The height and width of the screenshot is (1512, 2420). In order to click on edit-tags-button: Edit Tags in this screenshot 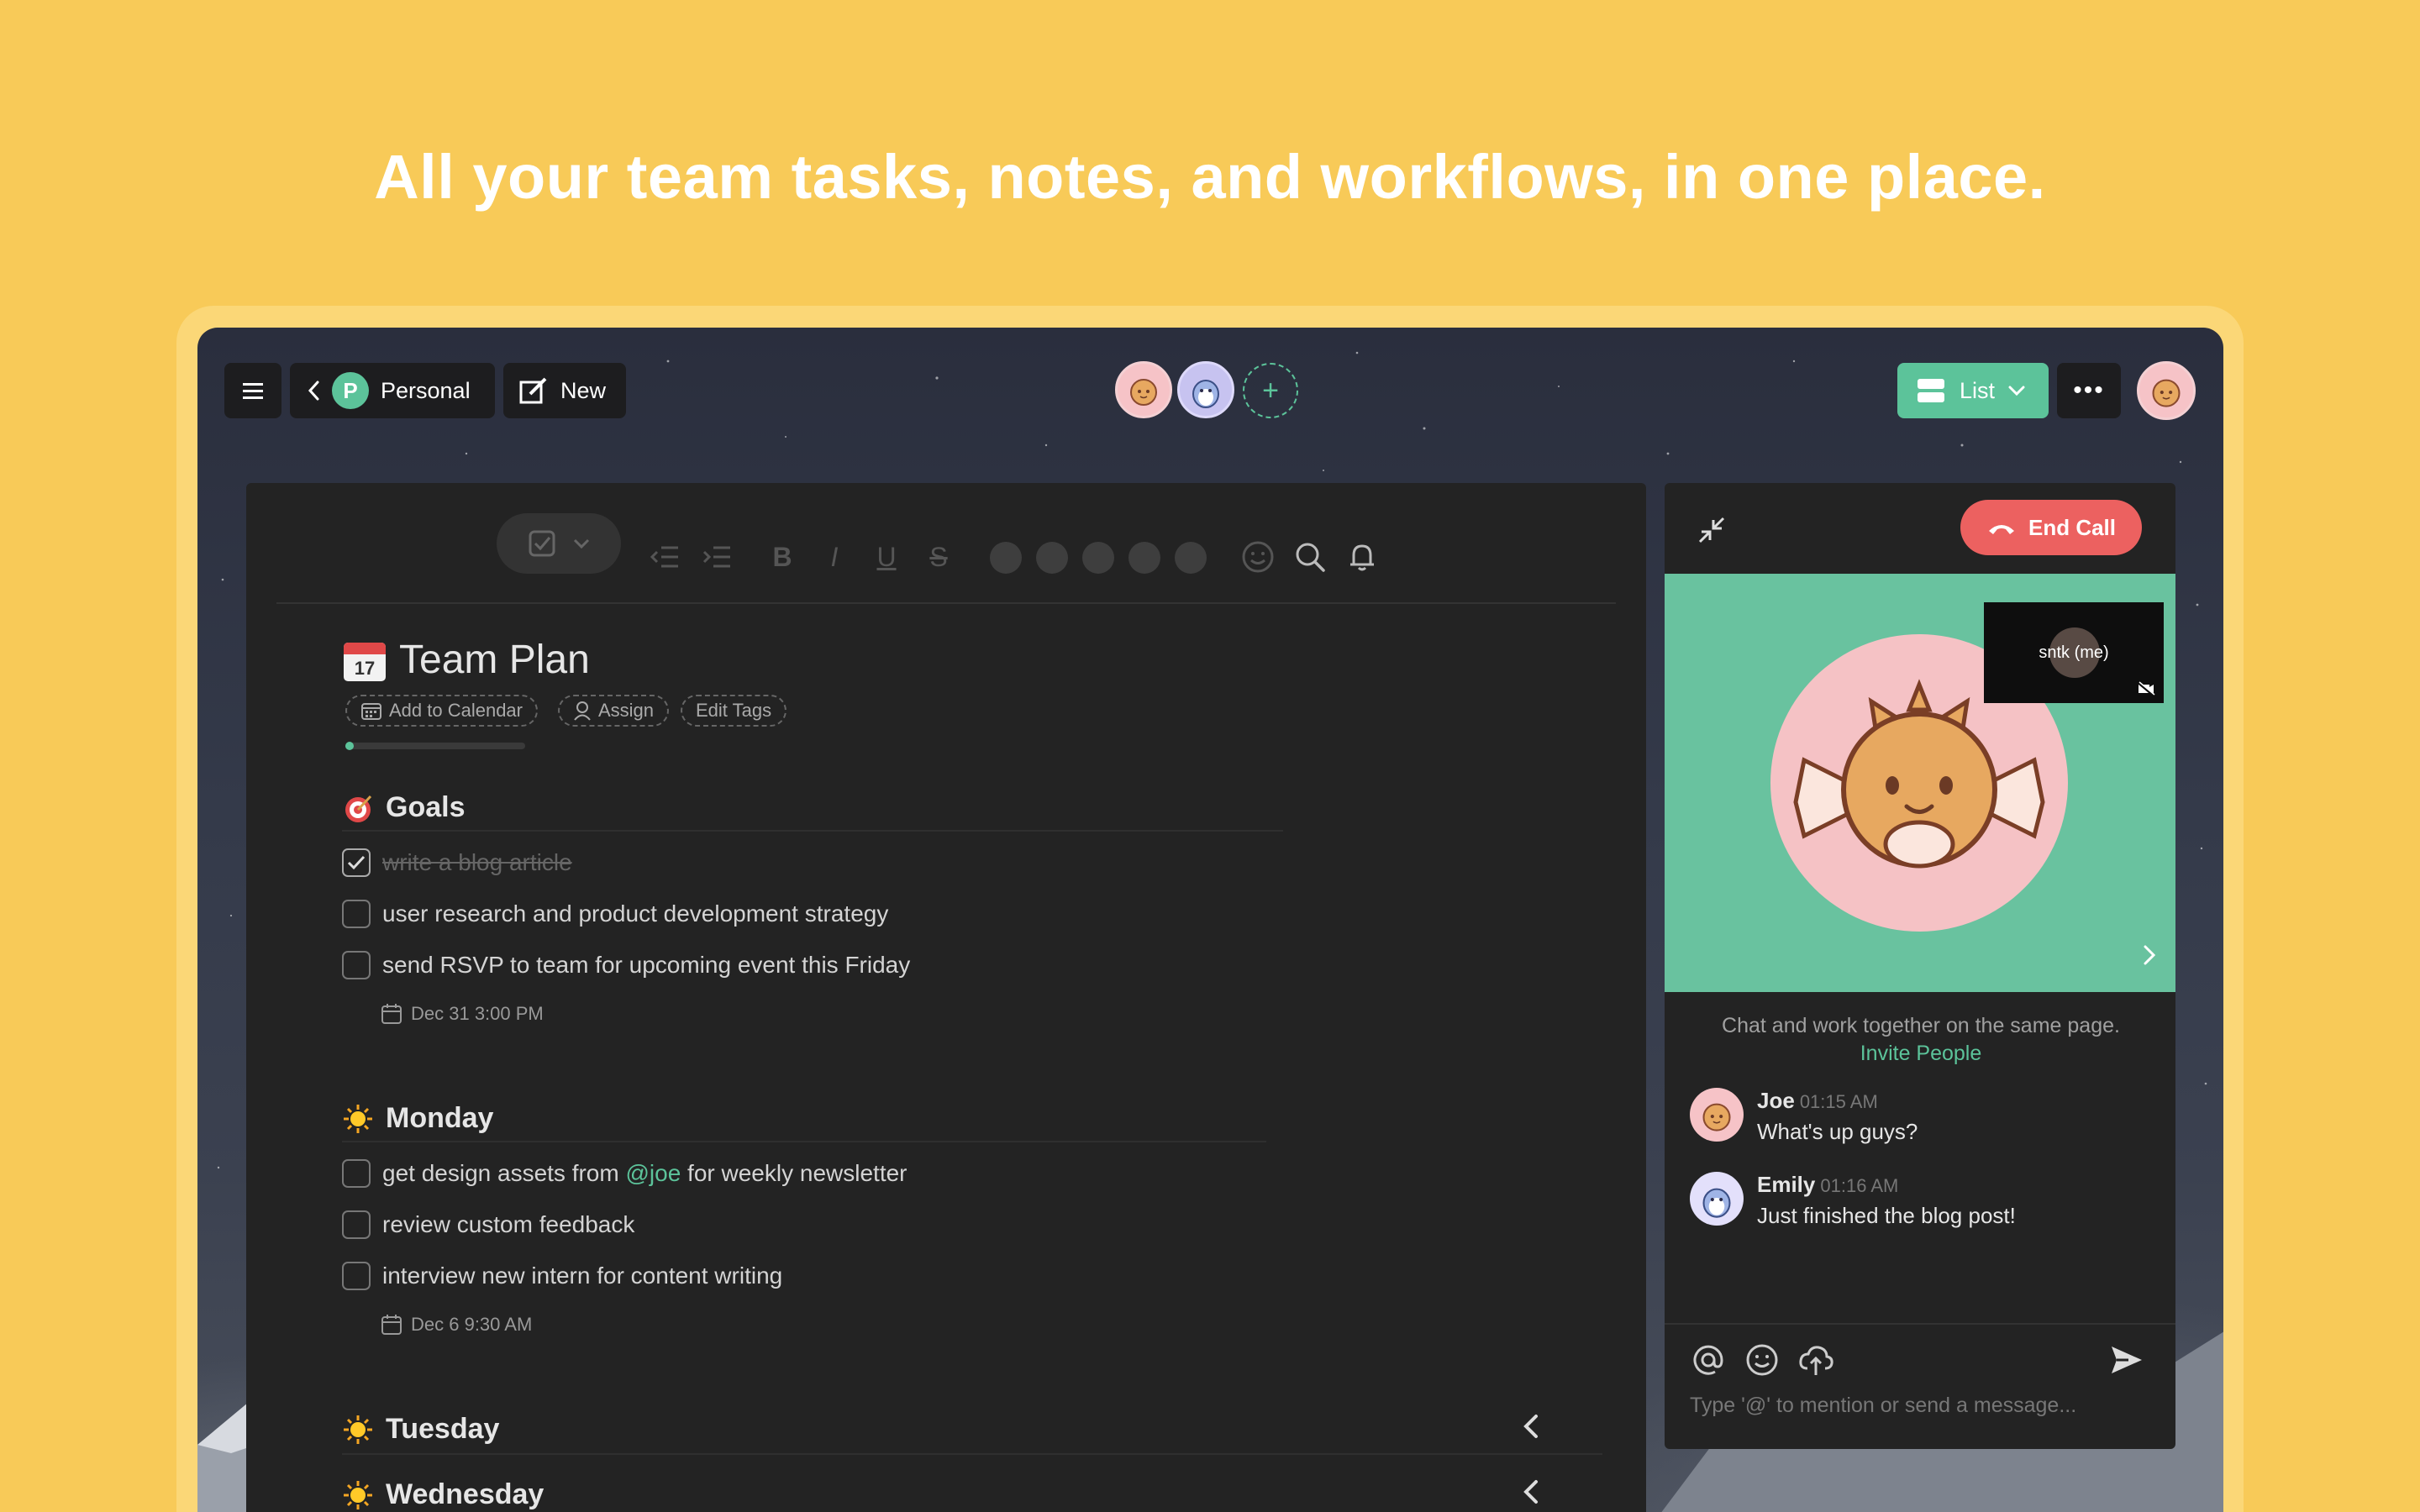, I will do `click(734, 711)`.